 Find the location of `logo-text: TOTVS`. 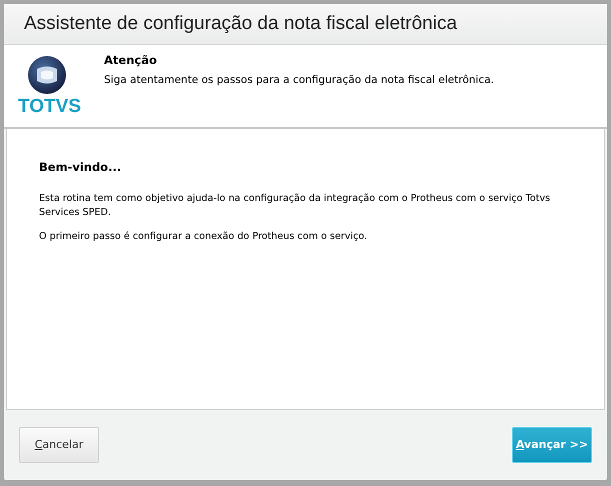

logo-text: TOTVS is located at coordinates (49, 106).